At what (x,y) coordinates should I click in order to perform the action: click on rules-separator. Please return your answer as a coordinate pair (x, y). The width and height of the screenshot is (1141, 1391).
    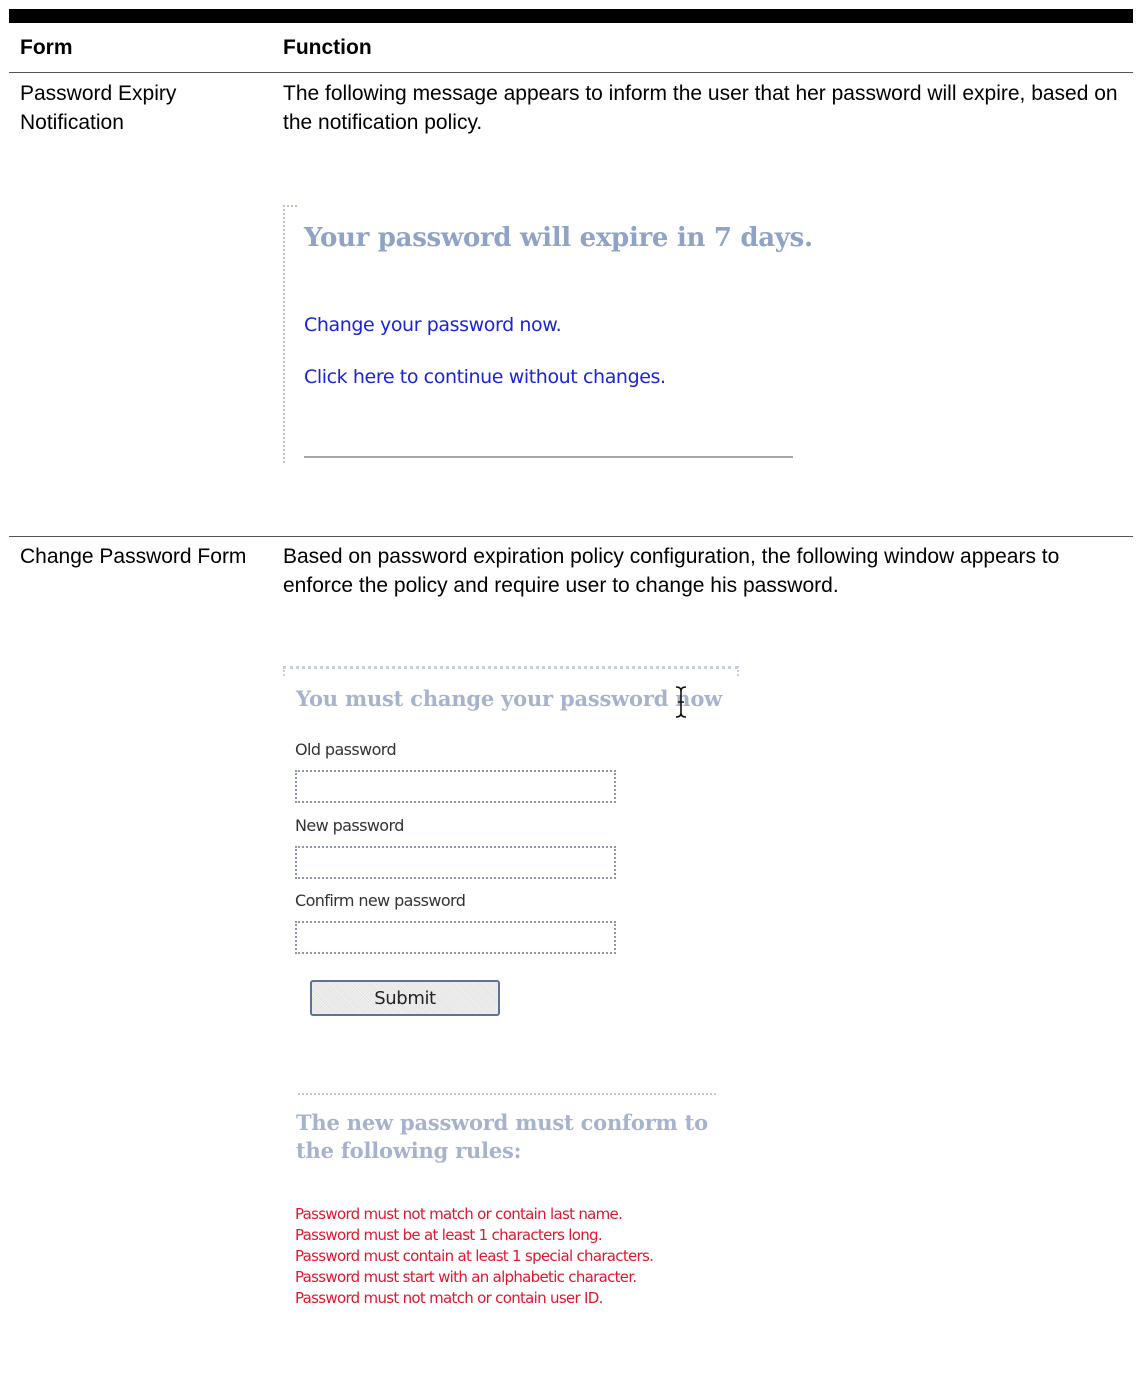
    Looking at the image, I should click on (507, 1094).